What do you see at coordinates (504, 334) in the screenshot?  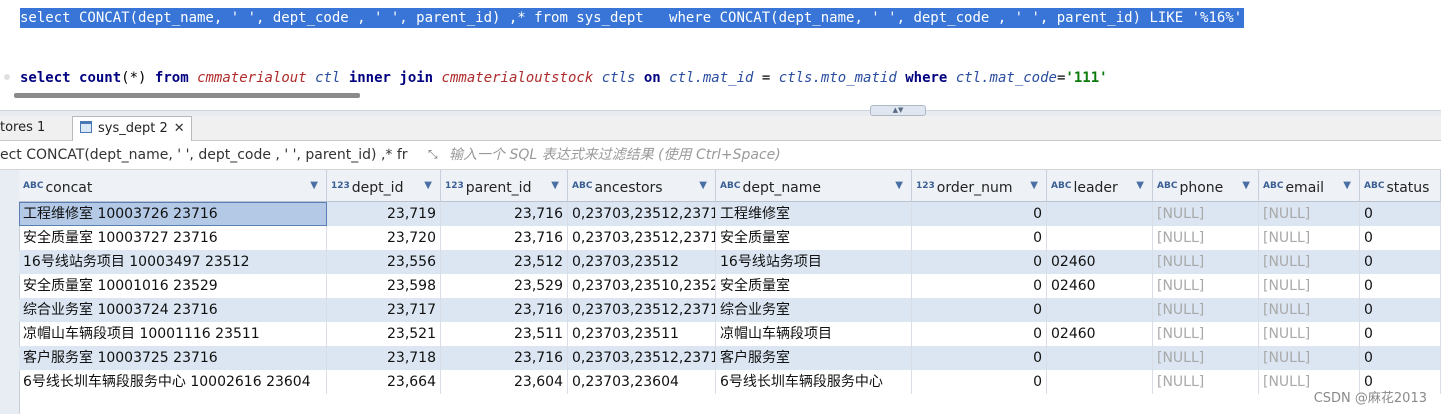 I see `table-cell-parent-id: 23,511` at bounding box center [504, 334].